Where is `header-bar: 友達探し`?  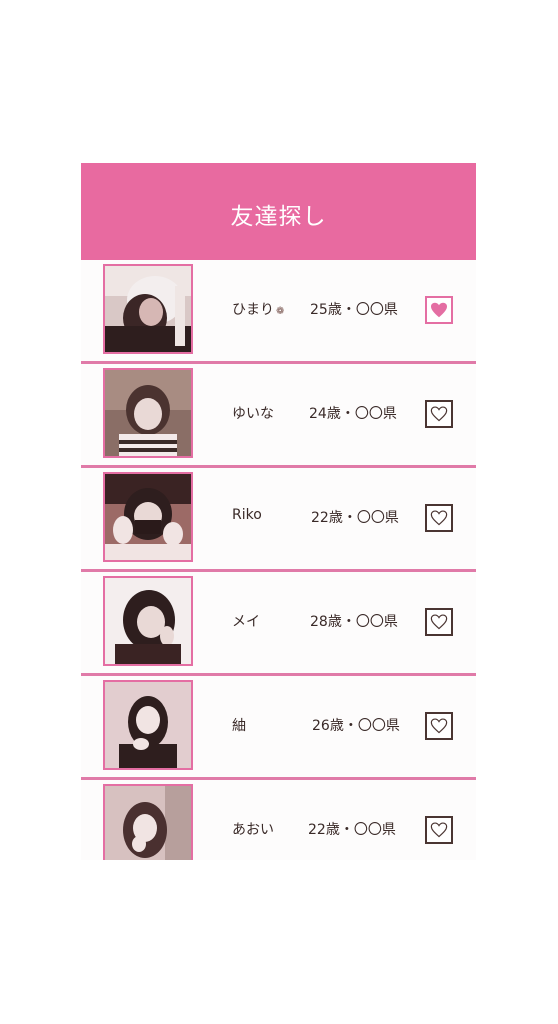 header-bar: 友達探し is located at coordinates (278, 211).